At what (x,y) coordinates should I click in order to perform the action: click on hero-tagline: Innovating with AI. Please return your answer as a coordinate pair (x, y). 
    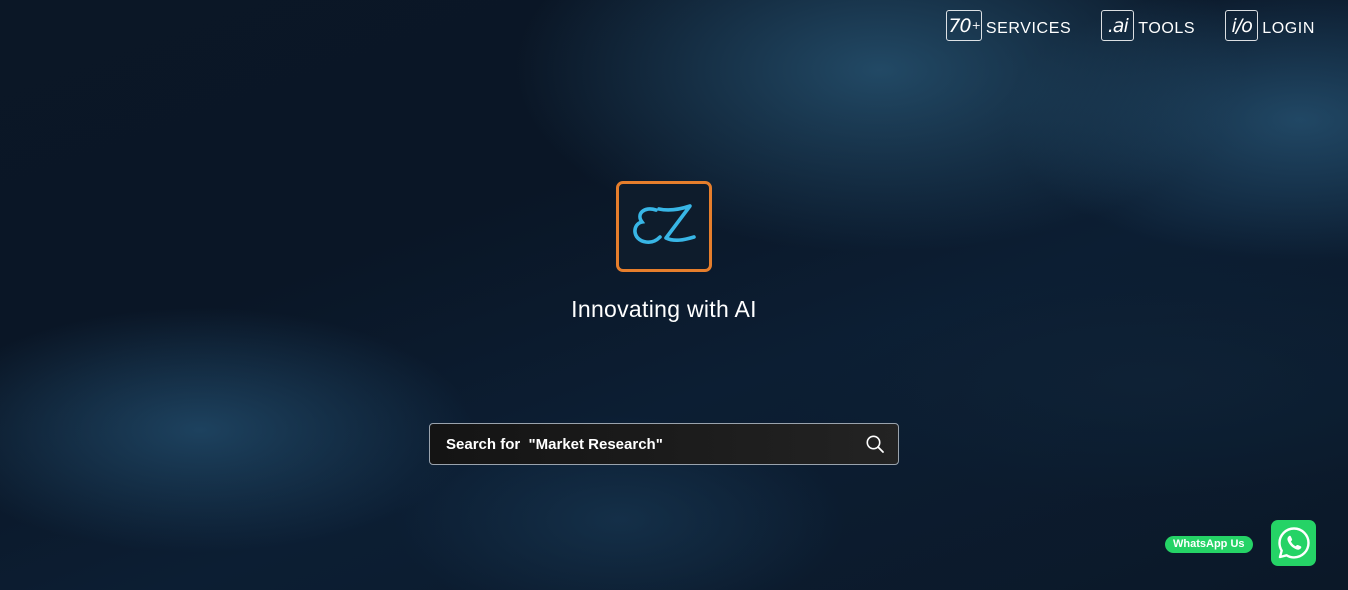
    Looking at the image, I should click on (664, 309).